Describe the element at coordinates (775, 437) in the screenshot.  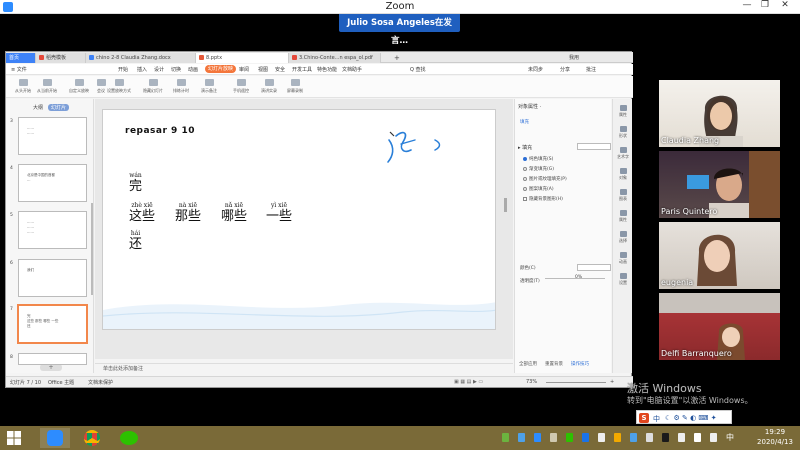
I see `system-clock: 19:29 2020/4/13` at that location.